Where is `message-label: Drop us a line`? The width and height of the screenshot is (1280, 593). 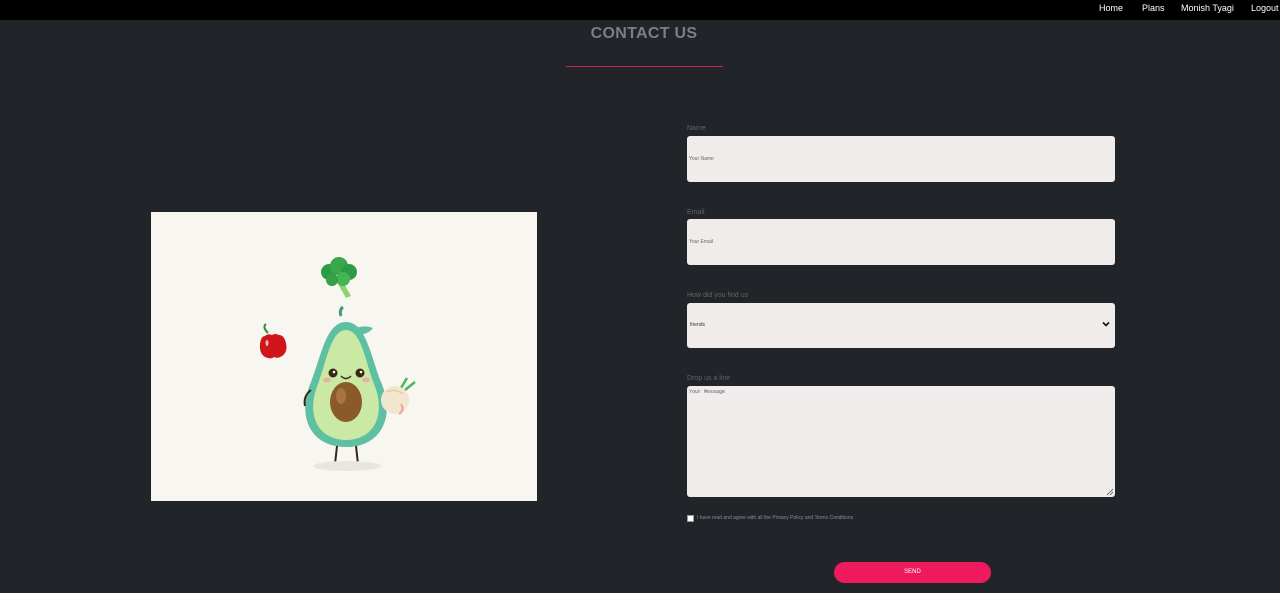 message-label: Drop us a line is located at coordinates (709, 378).